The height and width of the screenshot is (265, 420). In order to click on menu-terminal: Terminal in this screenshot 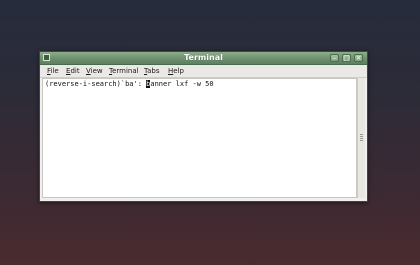, I will do `click(124, 71)`.